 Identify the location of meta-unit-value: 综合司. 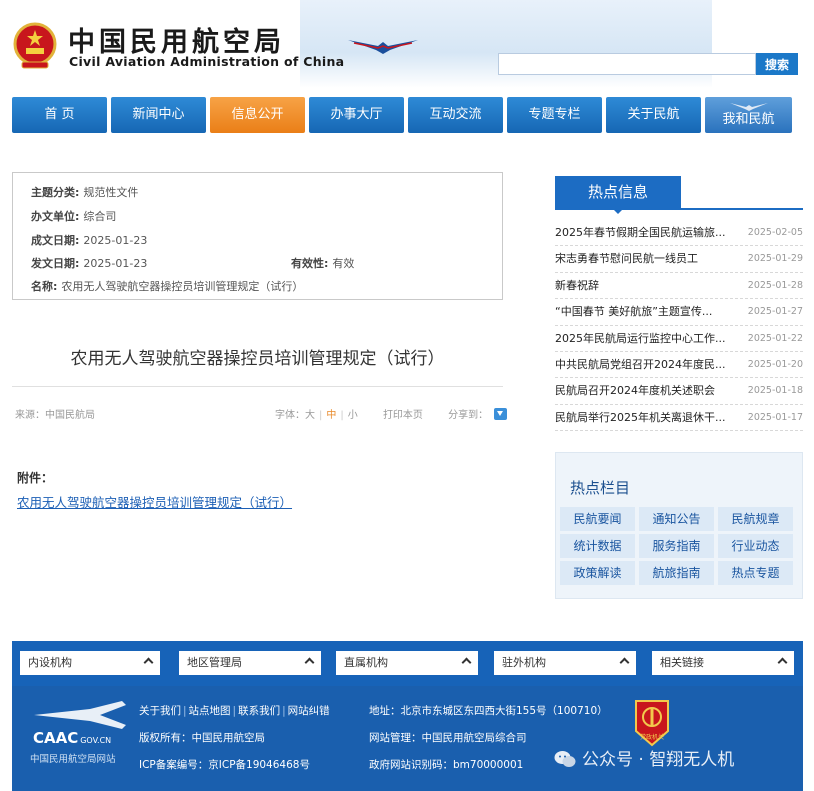
(100, 216).